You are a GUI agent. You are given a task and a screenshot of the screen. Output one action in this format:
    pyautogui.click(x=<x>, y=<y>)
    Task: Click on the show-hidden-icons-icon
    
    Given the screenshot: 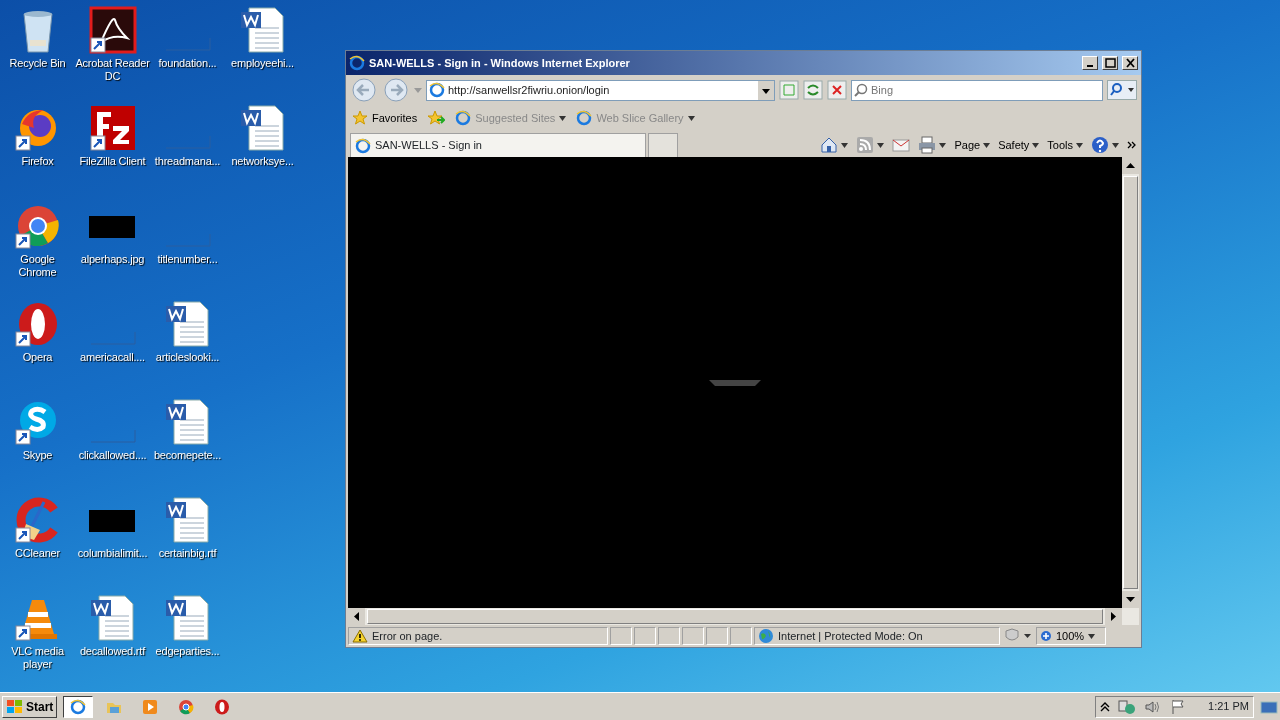 What is the action you would take?
    pyautogui.click(x=1105, y=706)
    